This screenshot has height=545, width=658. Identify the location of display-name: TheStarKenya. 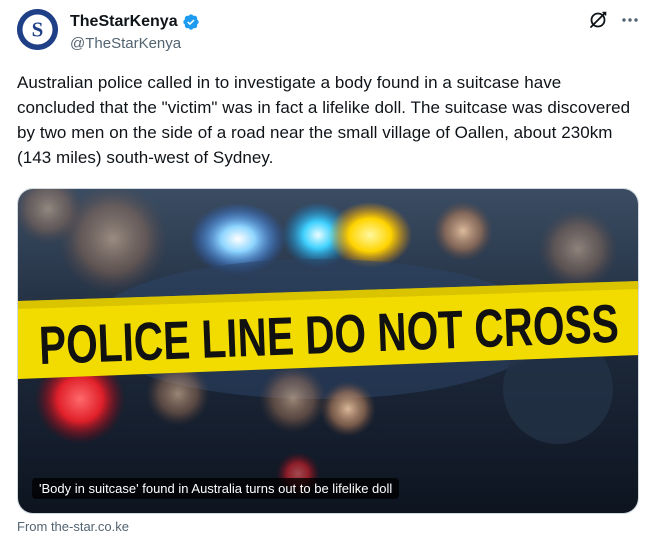
(124, 22).